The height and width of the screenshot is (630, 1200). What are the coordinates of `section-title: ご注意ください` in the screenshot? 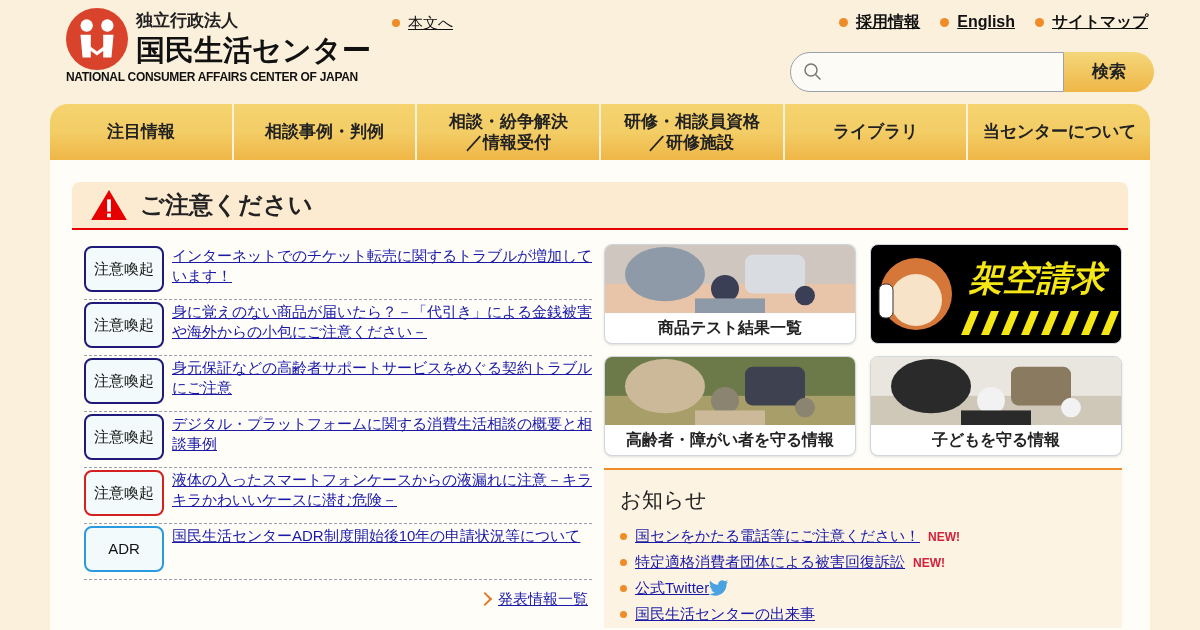 It's located at (226, 205).